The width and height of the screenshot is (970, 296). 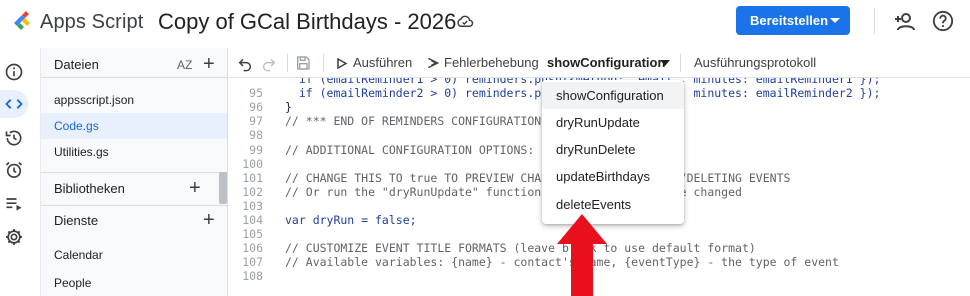 I want to click on add-file-icon: +, so click(x=209, y=64).